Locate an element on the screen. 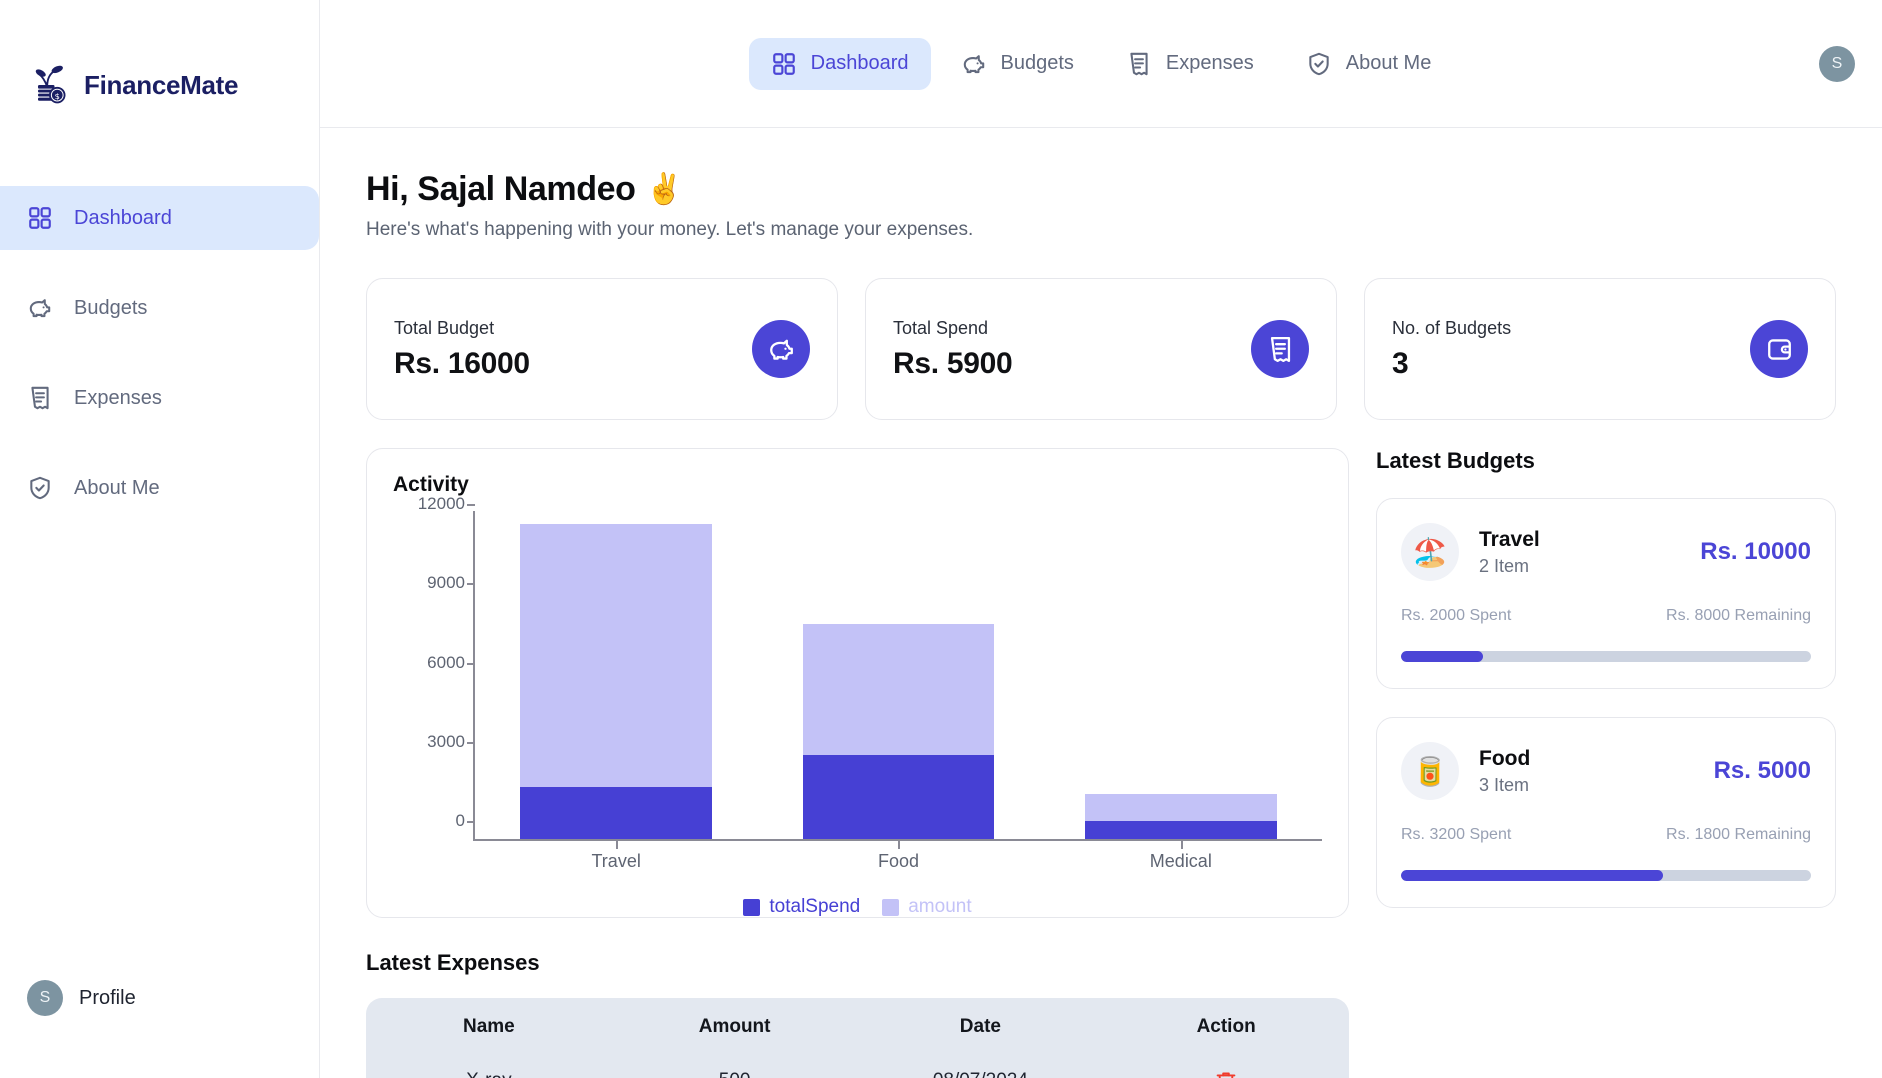 This screenshot has width=1882, height=1078. bars-container is located at coordinates (898, 676).